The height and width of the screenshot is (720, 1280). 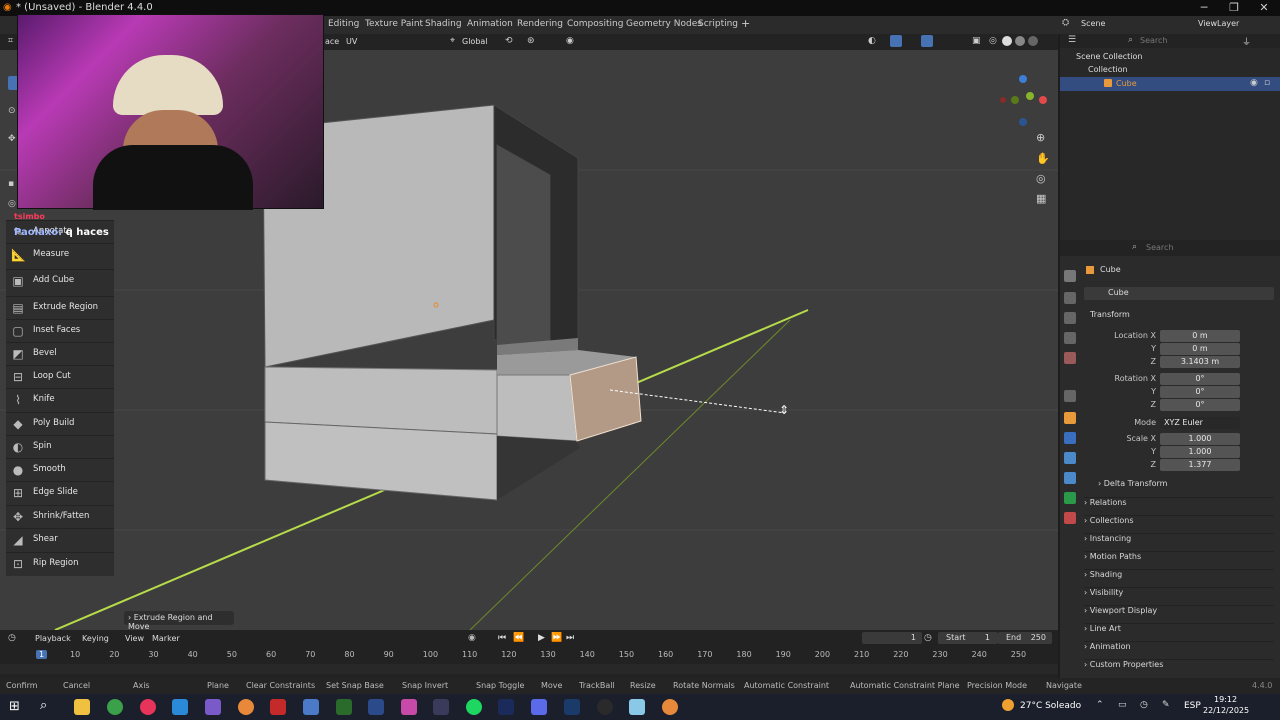 I want to click on maximize-button: ❐, so click(x=1234, y=8).